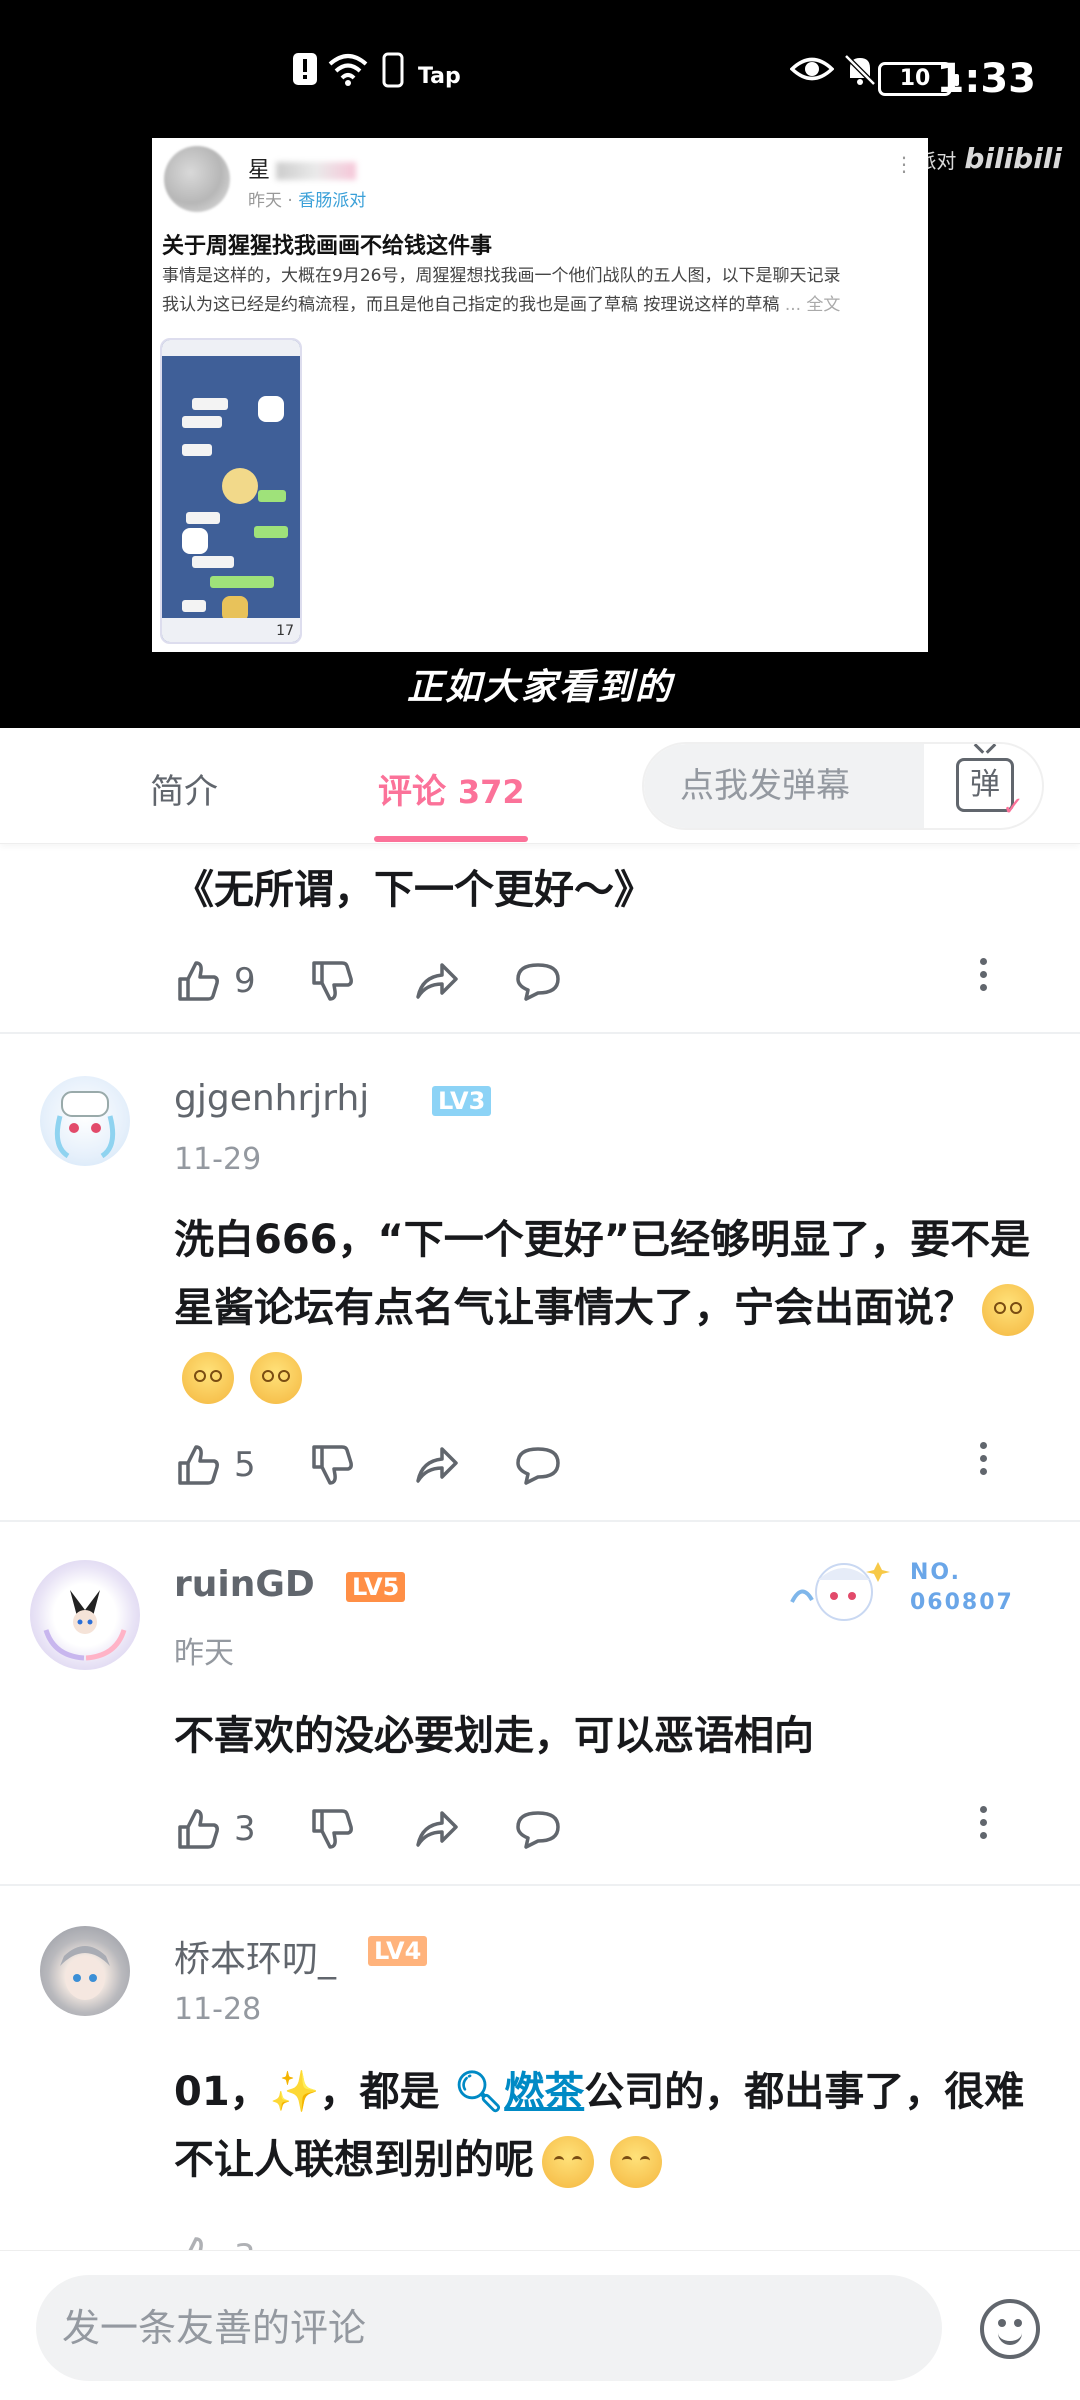 The height and width of the screenshot is (2400, 1080). Describe the element at coordinates (327, 246) in the screenshot. I see `post-title: 关于周猩猩找我画画不给钱这件事` at that location.